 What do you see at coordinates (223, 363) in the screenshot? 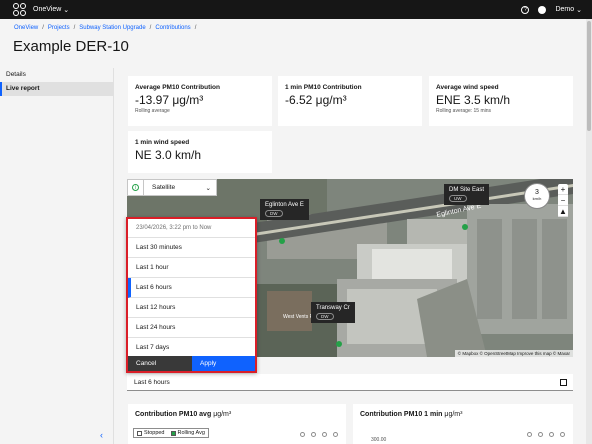
I see `apply-button: Apply` at bounding box center [223, 363].